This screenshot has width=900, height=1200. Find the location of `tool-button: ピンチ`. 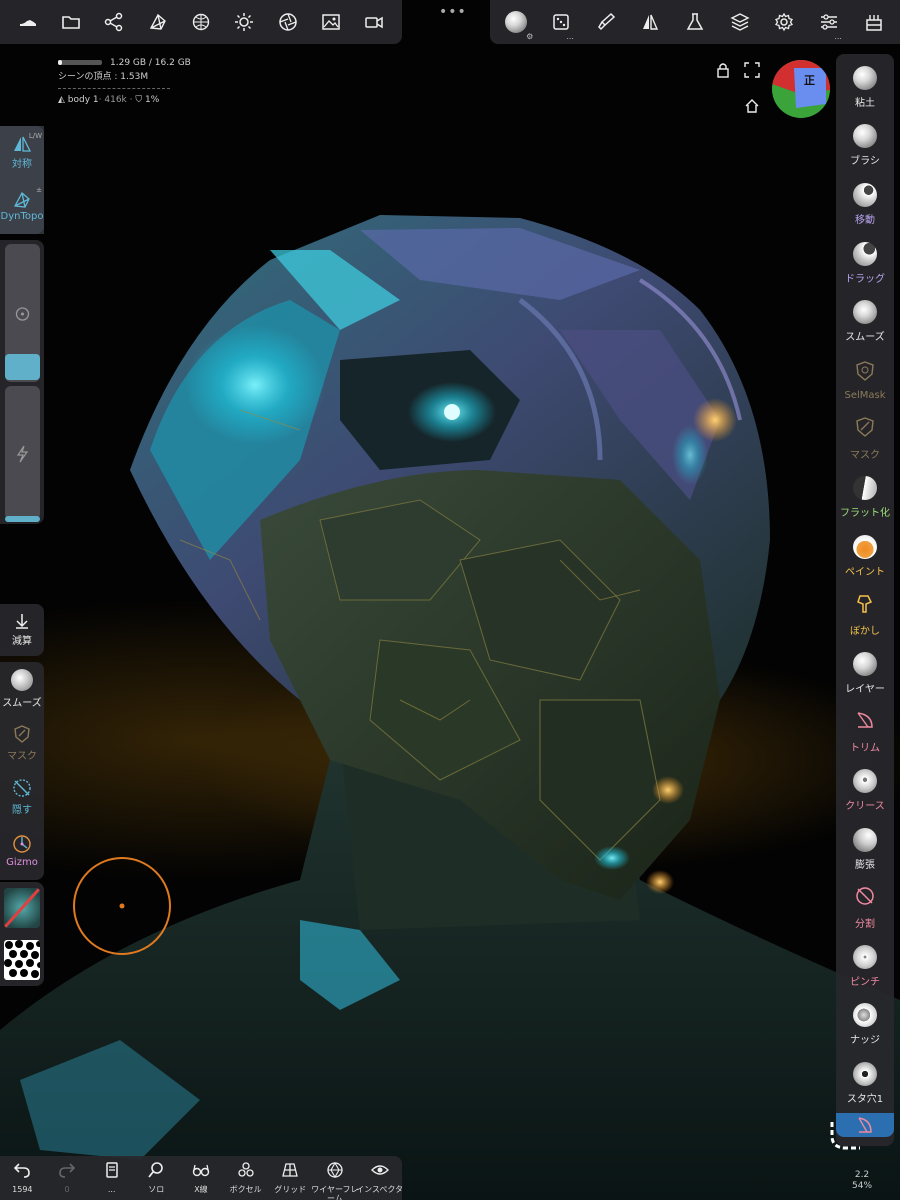

tool-button: ピンチ is located at coordinates (865, 966).